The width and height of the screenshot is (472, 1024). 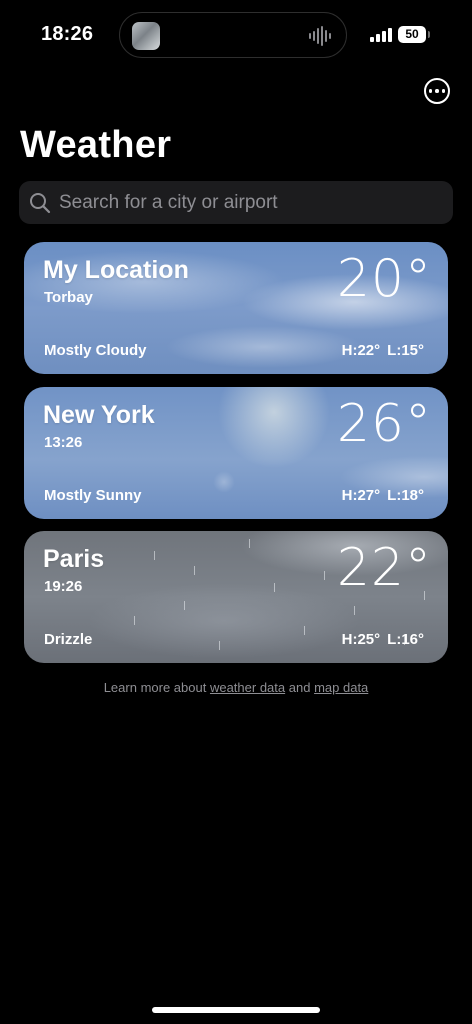 What do you see at coordinates (430, 91) in the screenshot?
I see `ellipsis-circle-icon` at bounding box center [430, 91].